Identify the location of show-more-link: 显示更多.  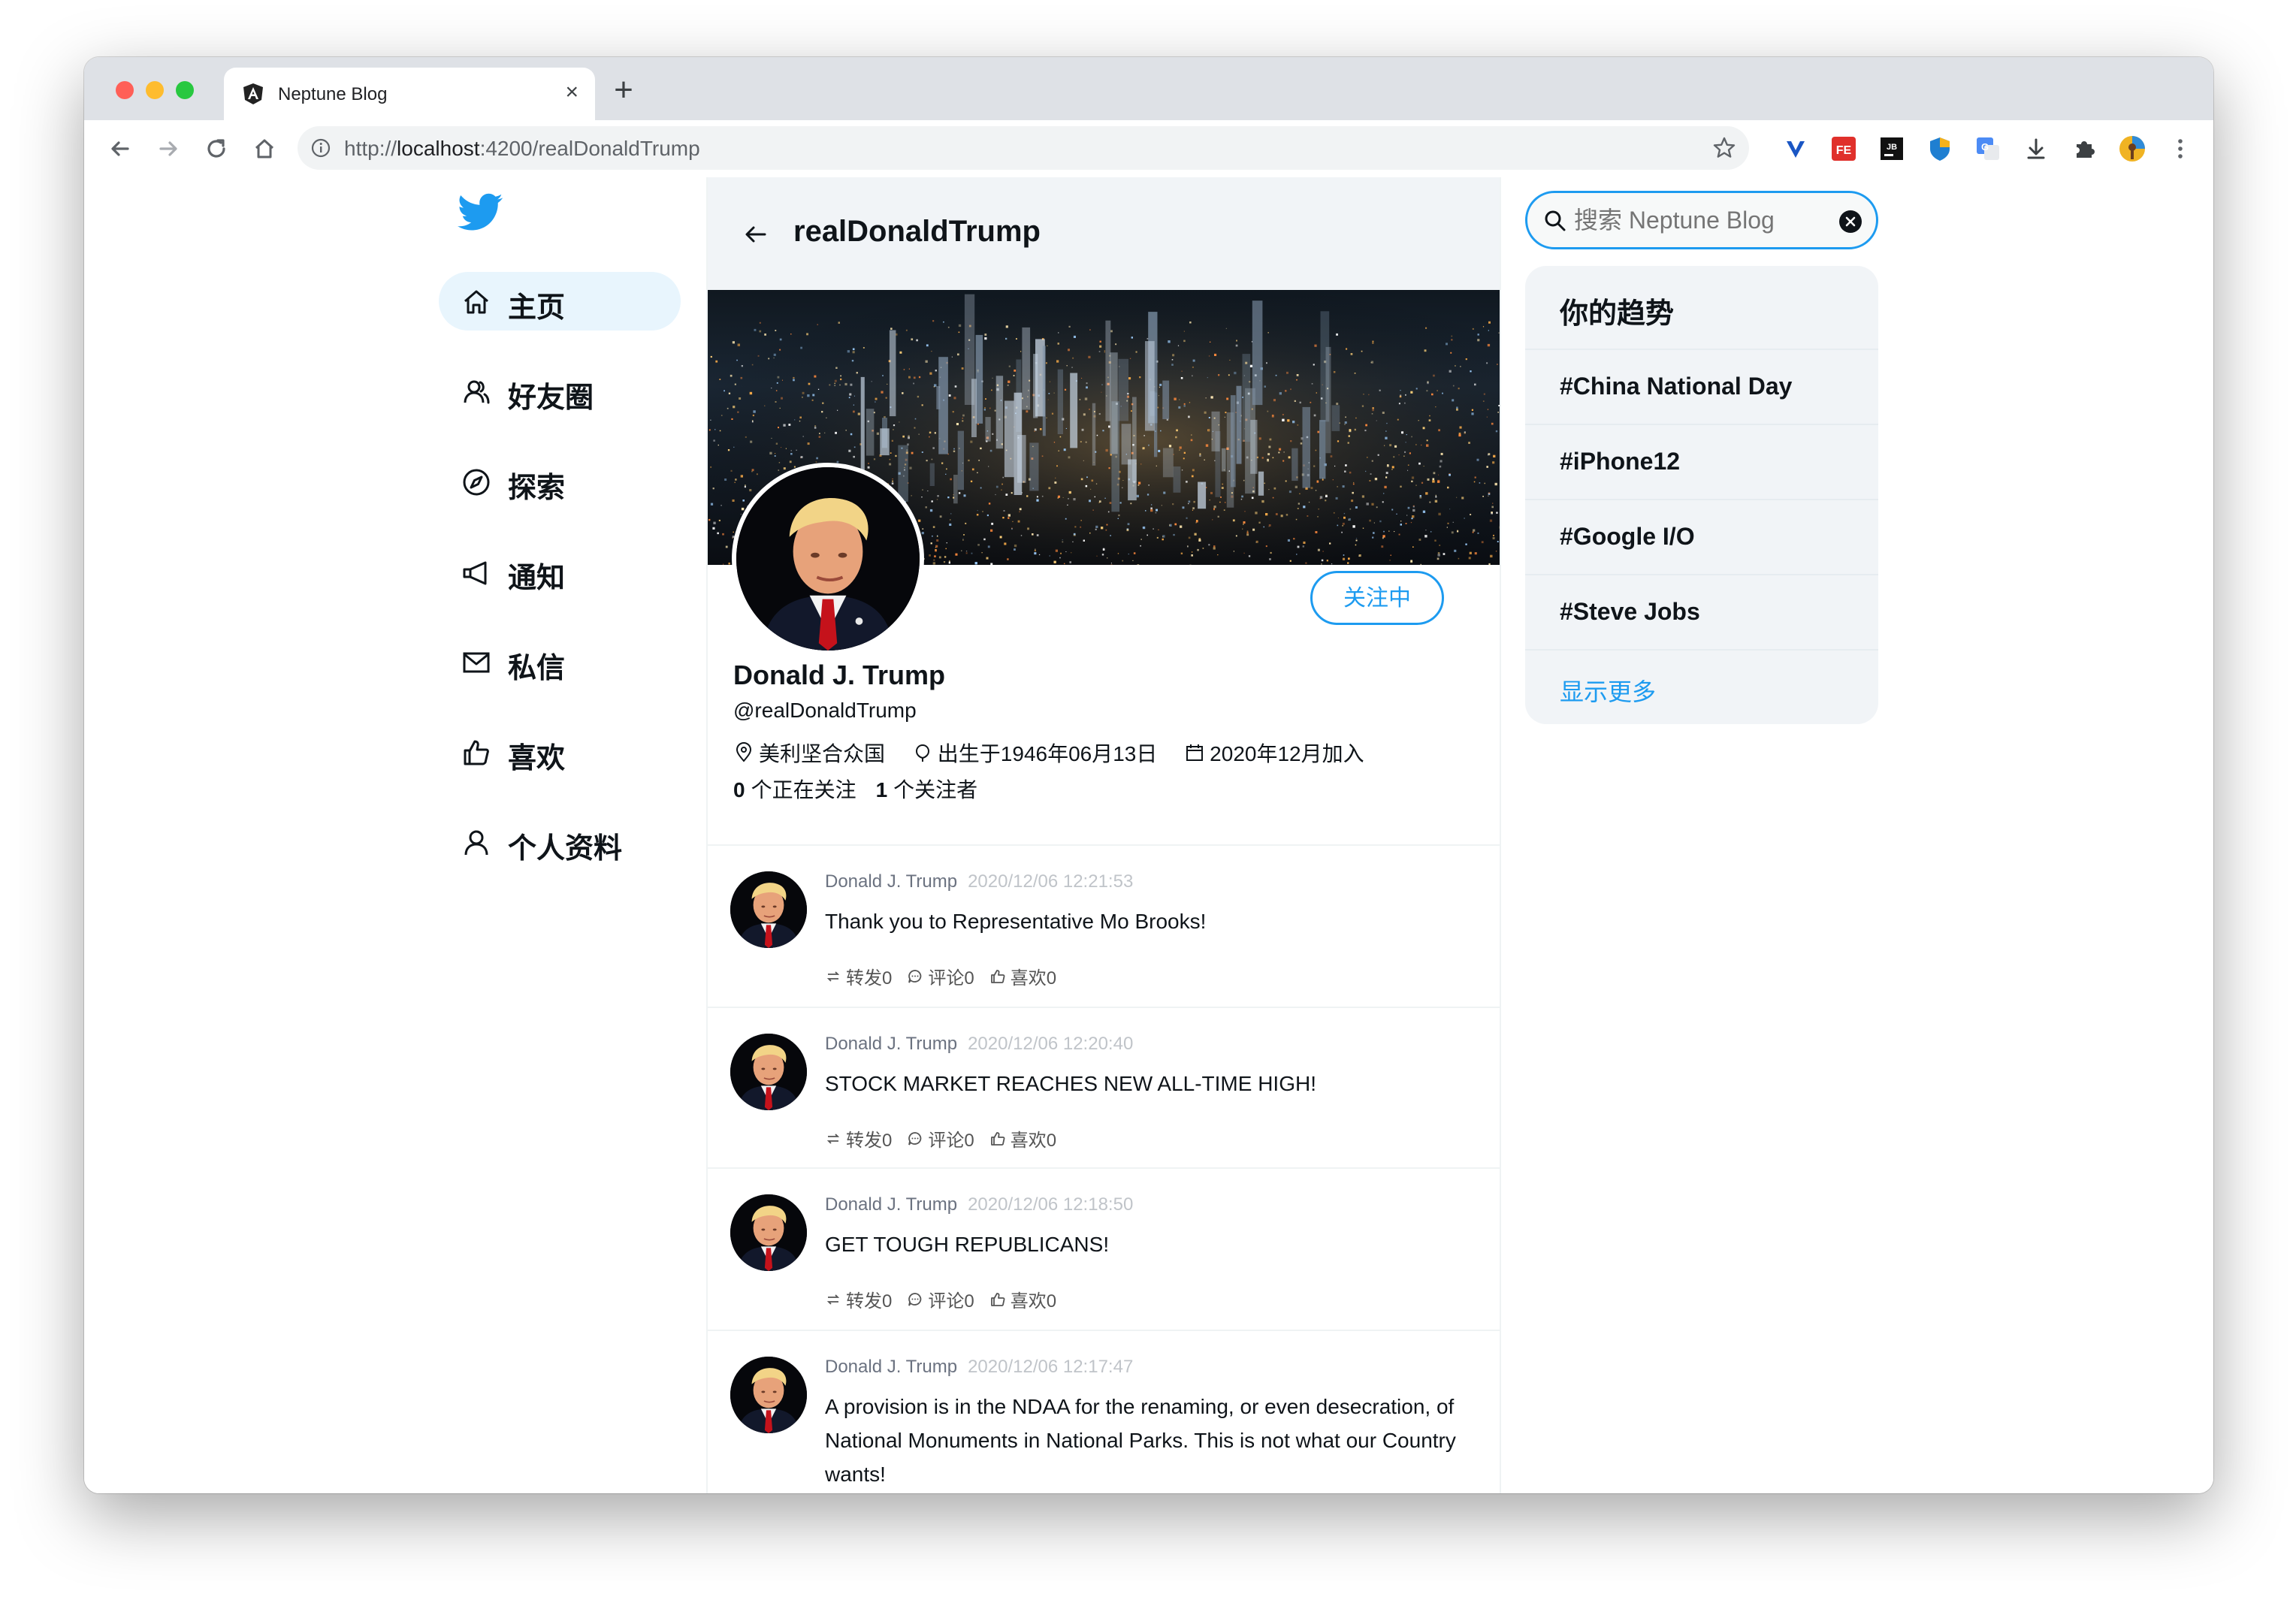
(1608, 690).